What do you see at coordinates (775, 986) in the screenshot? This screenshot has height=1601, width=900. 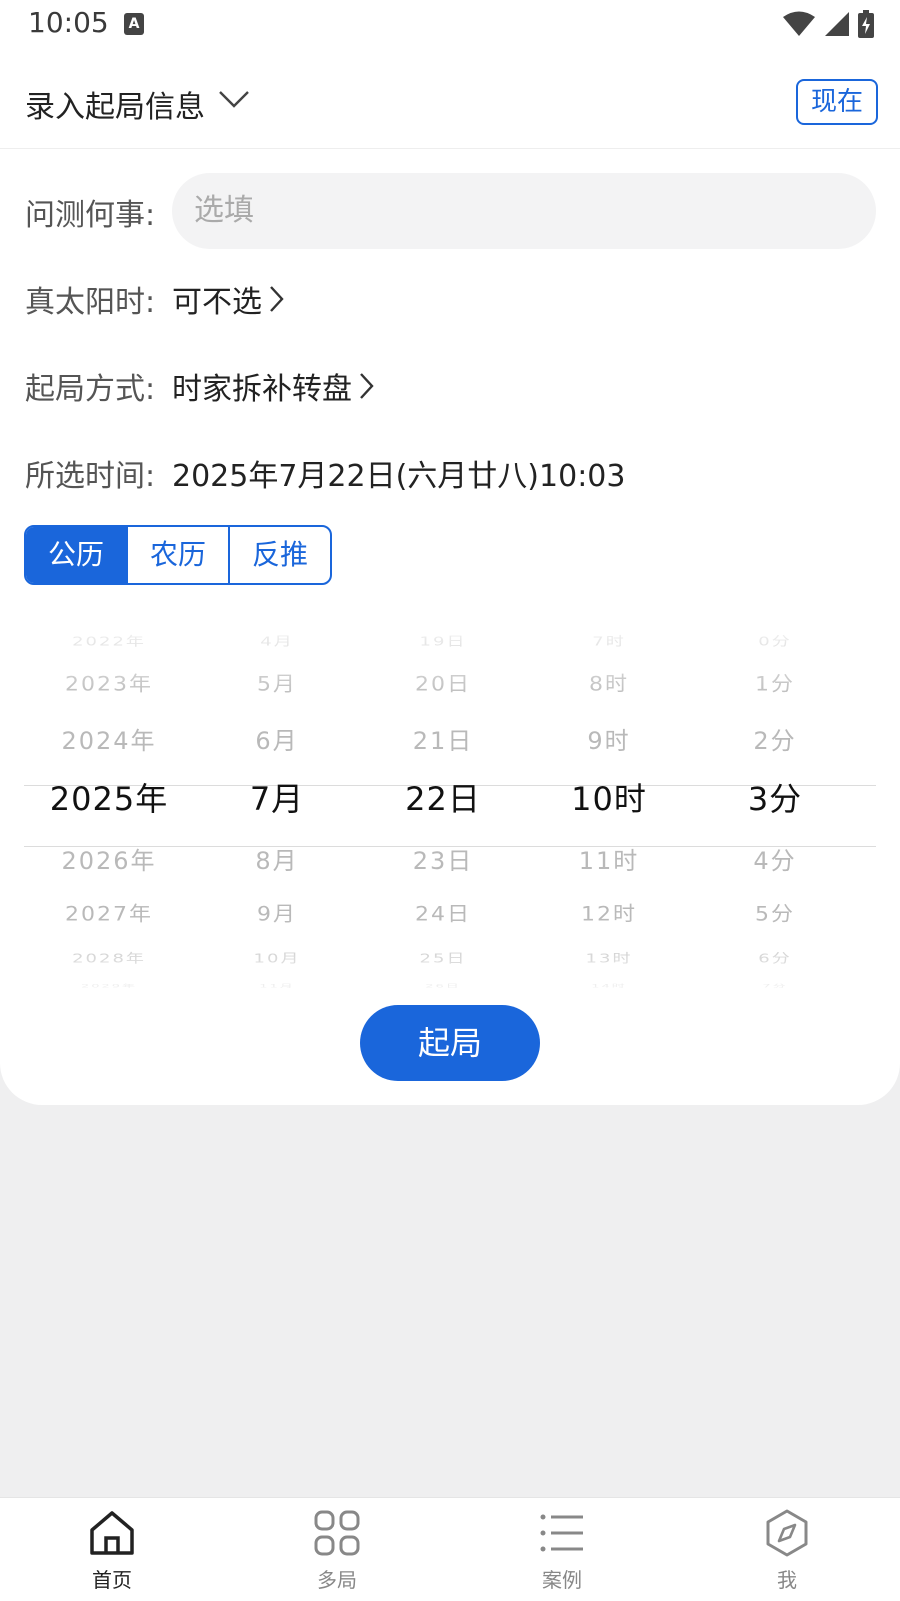 I see `picker-item-minute: 7分` at bounding box center [775, 986].